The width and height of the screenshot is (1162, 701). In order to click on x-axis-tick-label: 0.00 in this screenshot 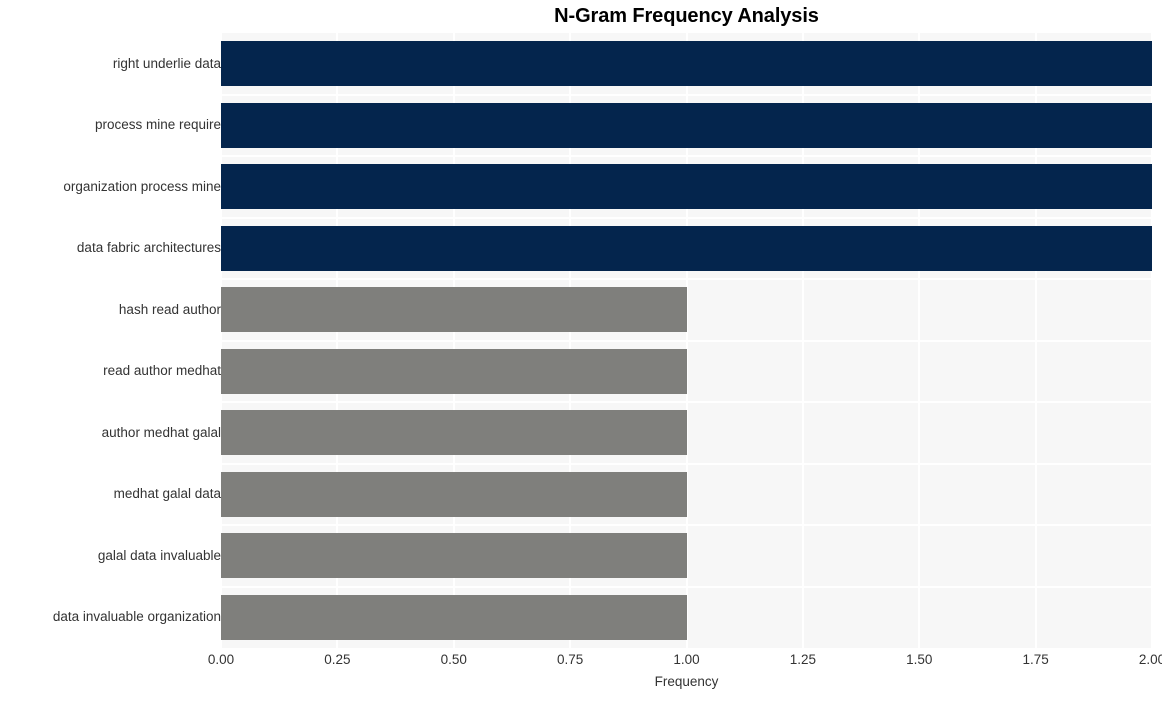, I will do `click(221, 659)`.